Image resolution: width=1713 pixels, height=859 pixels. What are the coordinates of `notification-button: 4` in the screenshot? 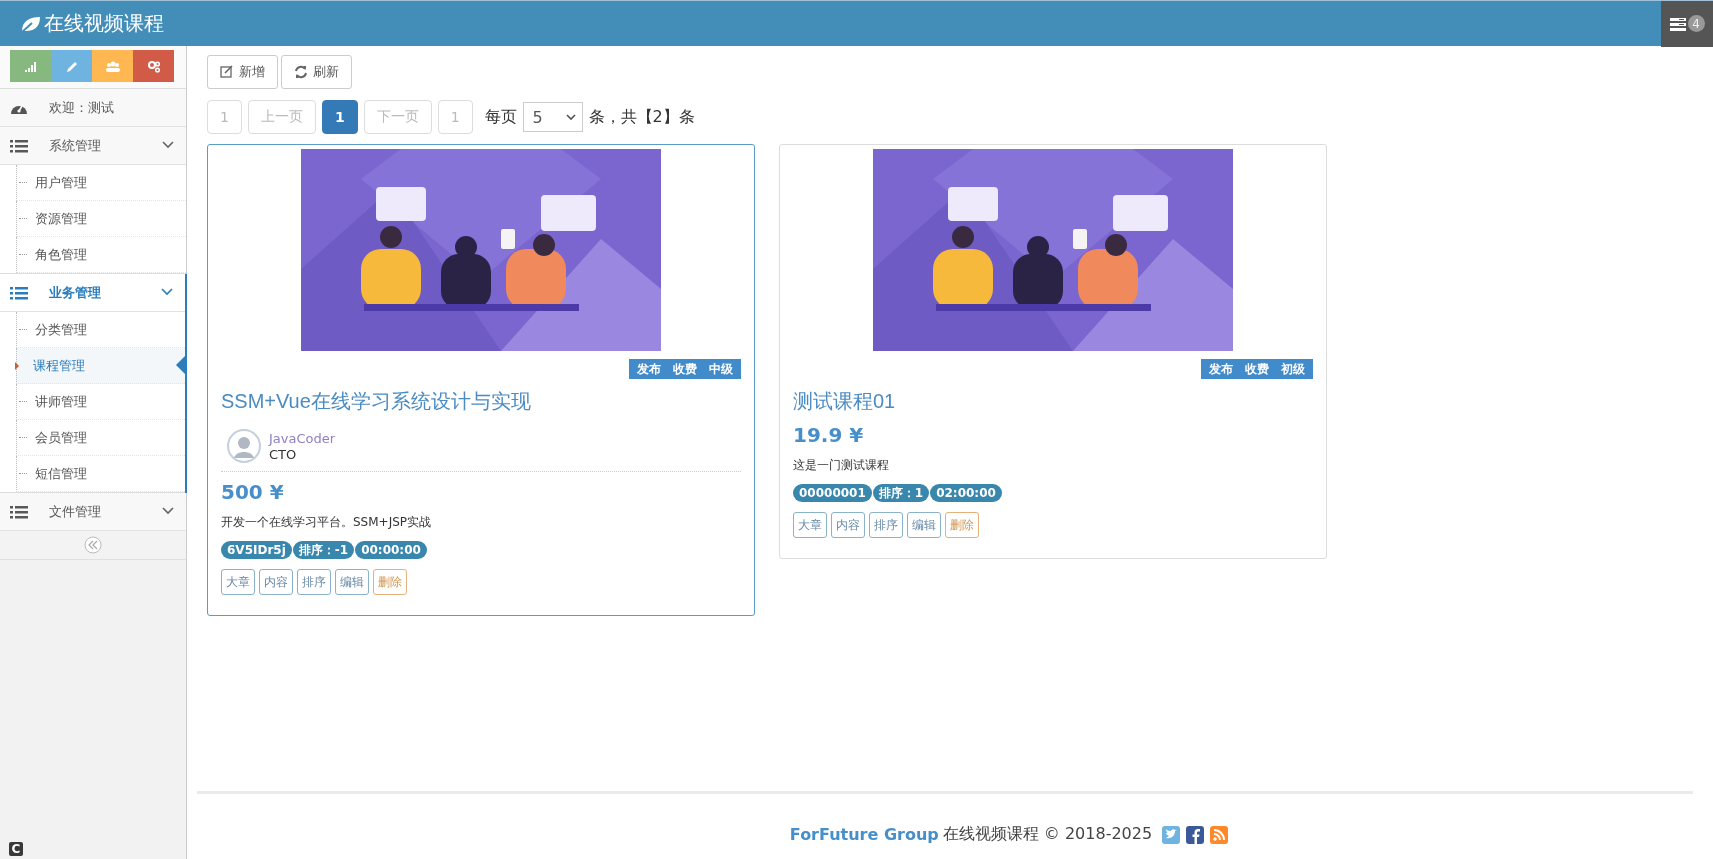 It's located at (1687, 23).